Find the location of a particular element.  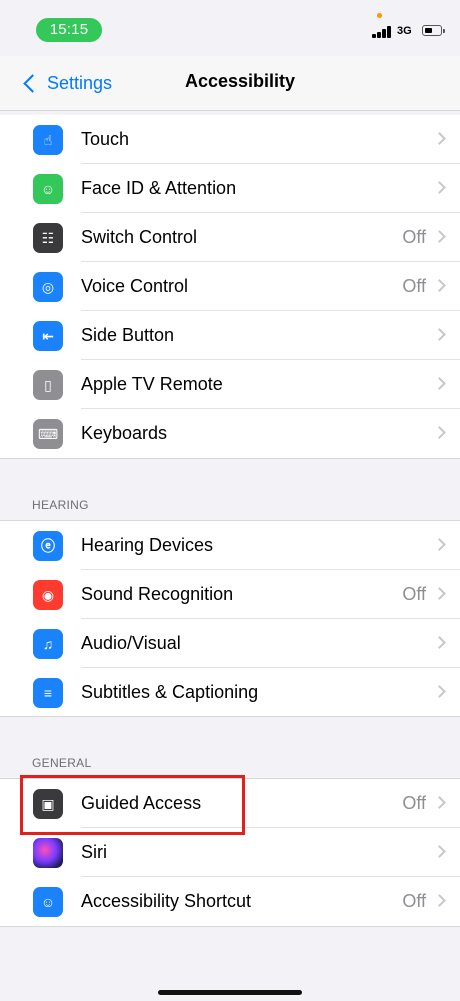

section-header-general: GENERAL is located at coordinates (62, 763).